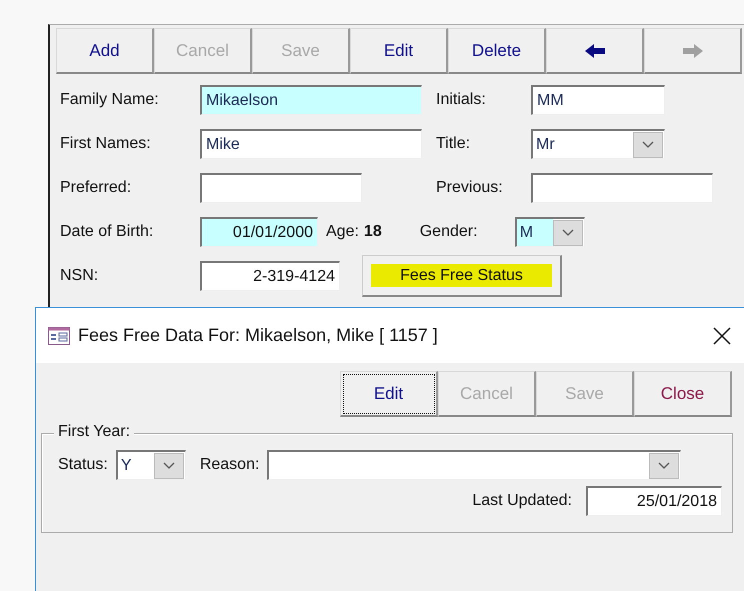  I want to click on field-label: Reason:, so click(230, 465).